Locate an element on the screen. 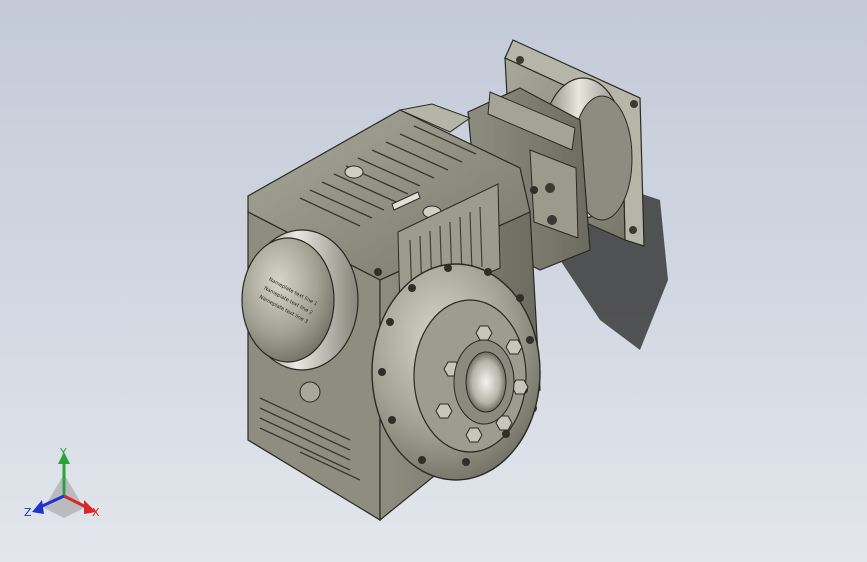 This screenshot has height=562, width=867. coordinate-triad: Y X Z is located at coordinates (64, 486).